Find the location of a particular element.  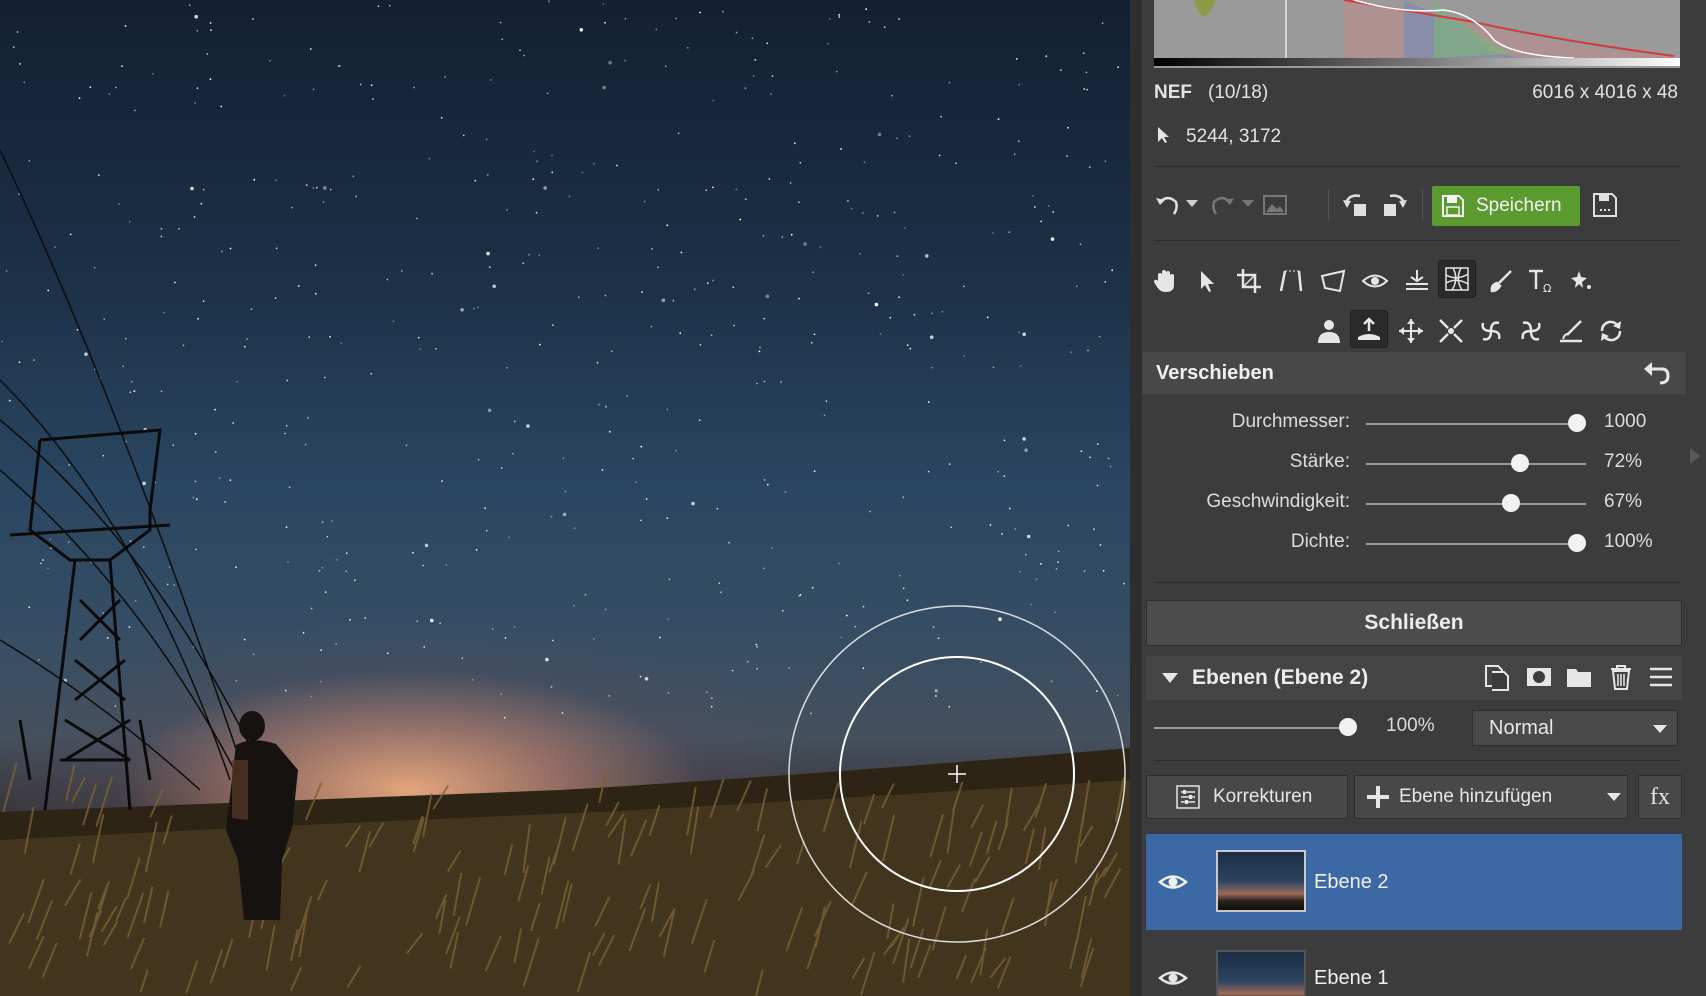

mask-icon is located at coordinates (1539, 677).